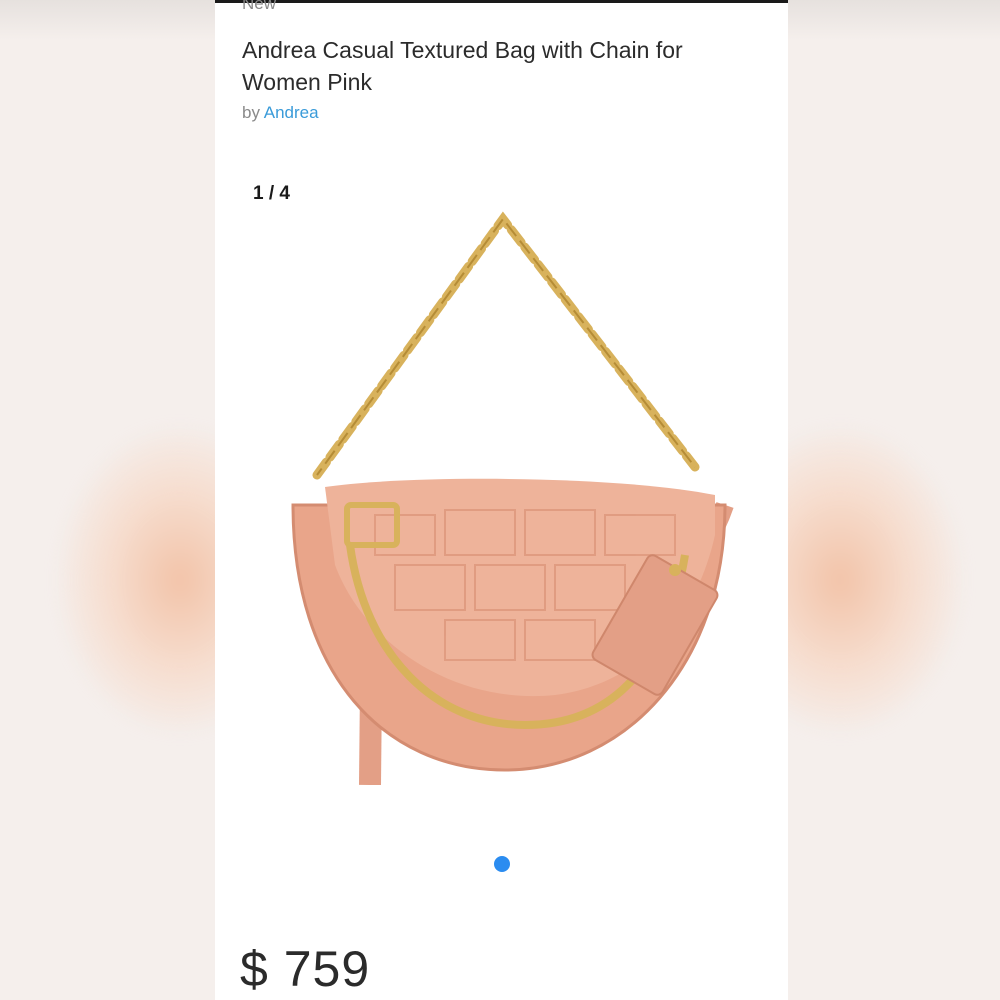 The image size is (1000, 1000). I want to click on carousel-dots, so click(501, 864).